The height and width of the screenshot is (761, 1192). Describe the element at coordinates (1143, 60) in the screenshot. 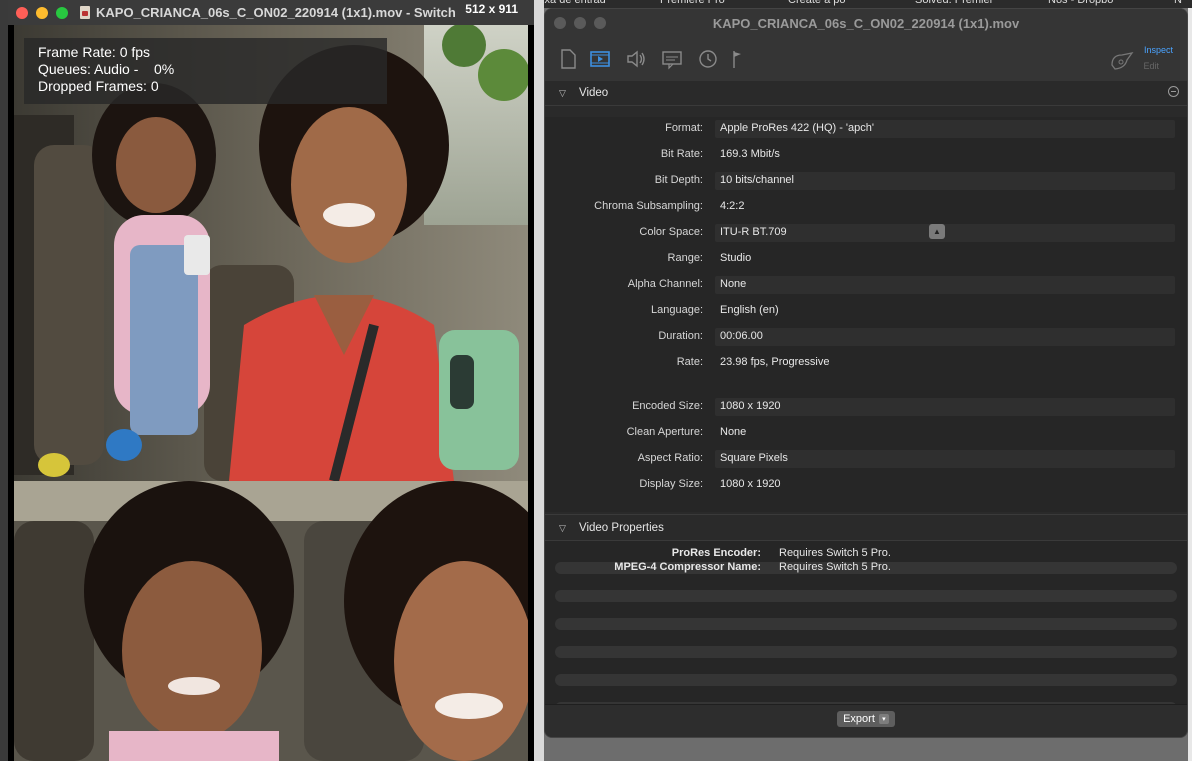

I see `inspect-edit-switch: Inspect Edit` at that location.